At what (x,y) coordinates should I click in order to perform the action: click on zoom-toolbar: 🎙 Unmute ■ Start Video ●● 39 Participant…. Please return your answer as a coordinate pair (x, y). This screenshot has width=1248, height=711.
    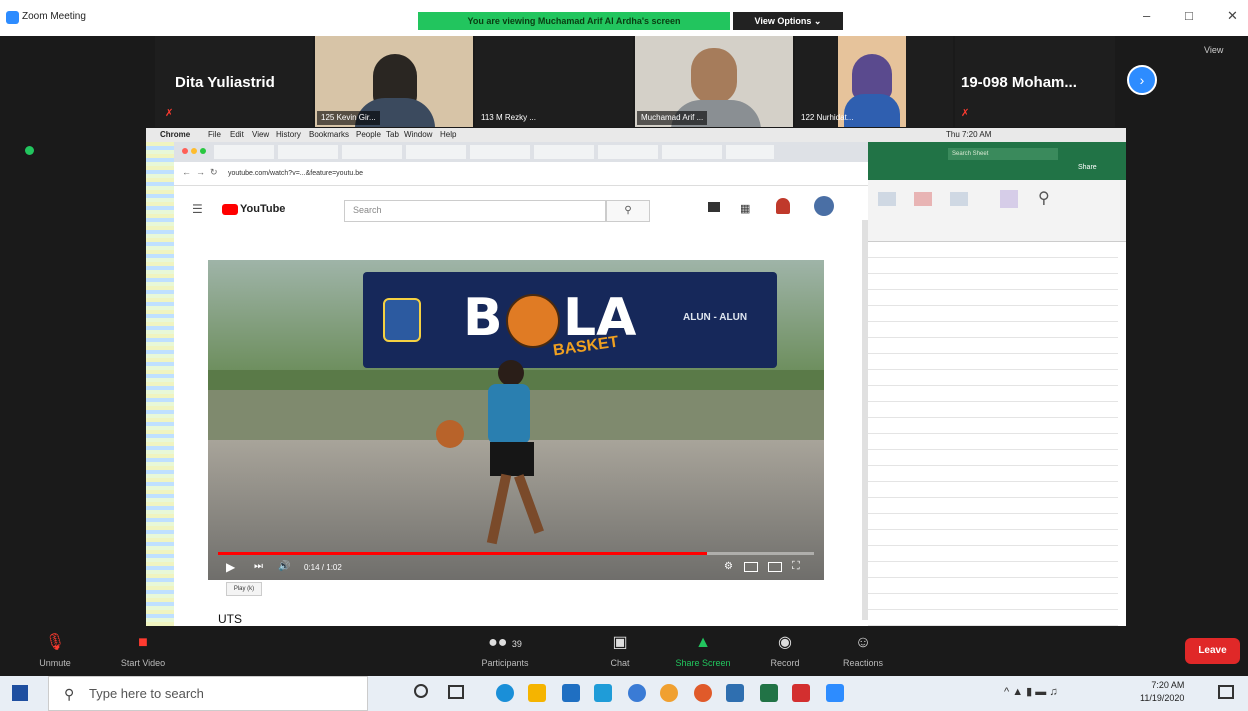
    Looking at the image, I should click on (624, 651).